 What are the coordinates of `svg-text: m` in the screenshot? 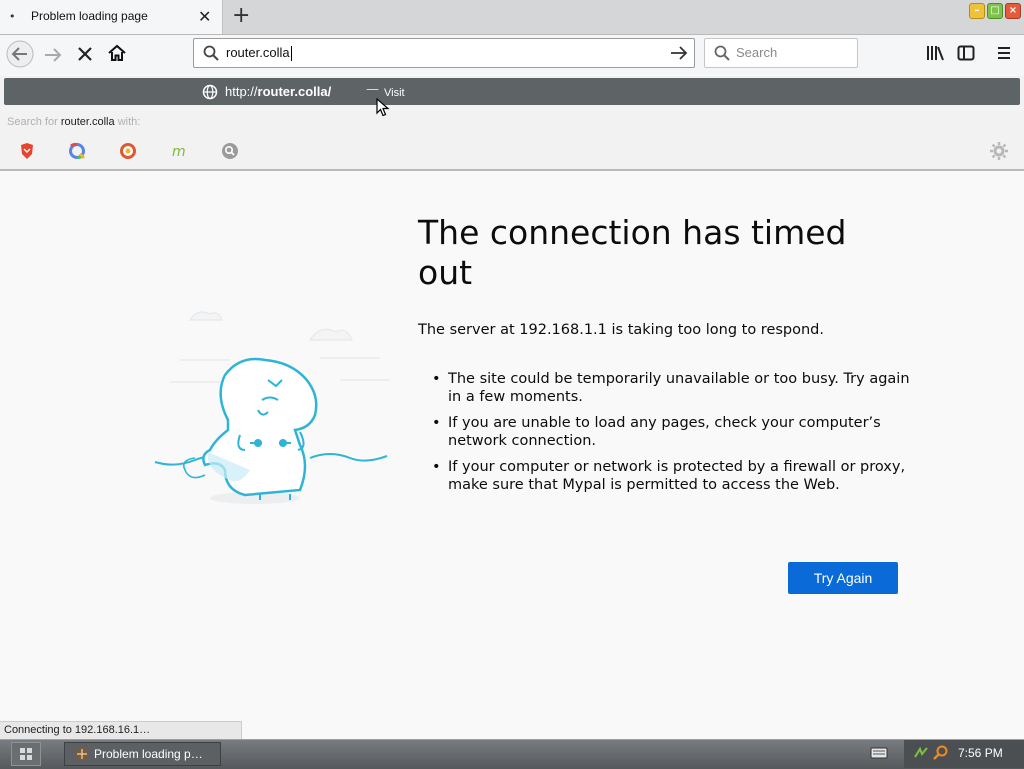 It's located at (179, 152).